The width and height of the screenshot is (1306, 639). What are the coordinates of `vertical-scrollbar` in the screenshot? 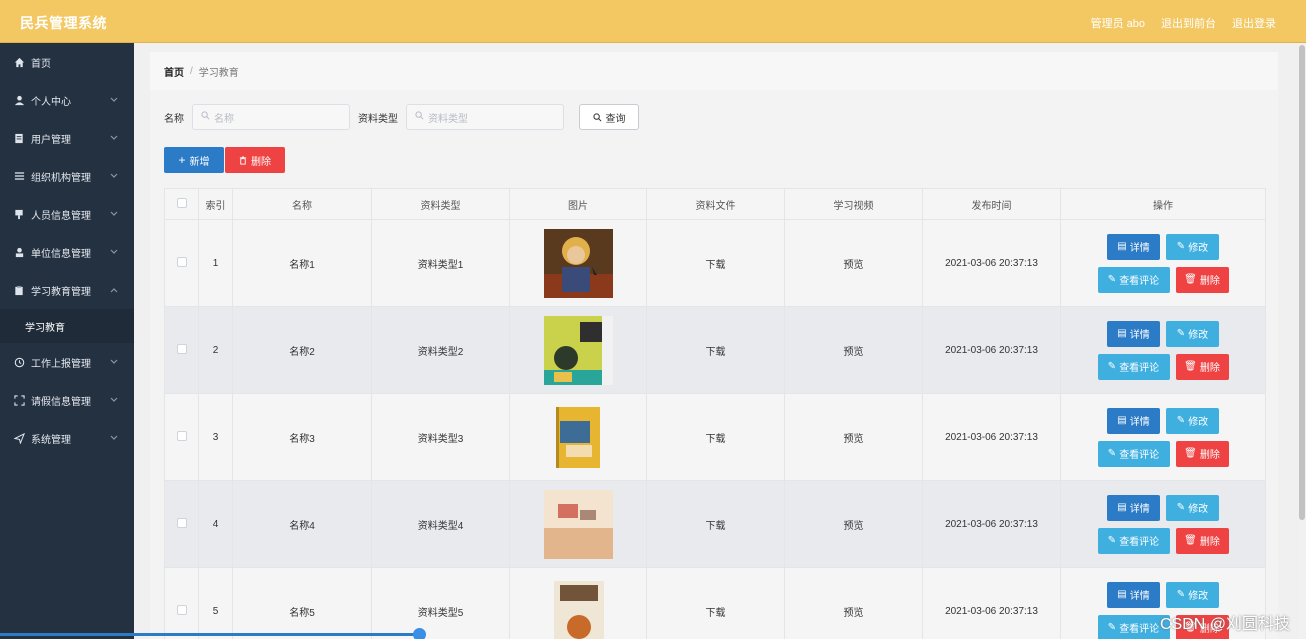 It's located at (1302, 341).